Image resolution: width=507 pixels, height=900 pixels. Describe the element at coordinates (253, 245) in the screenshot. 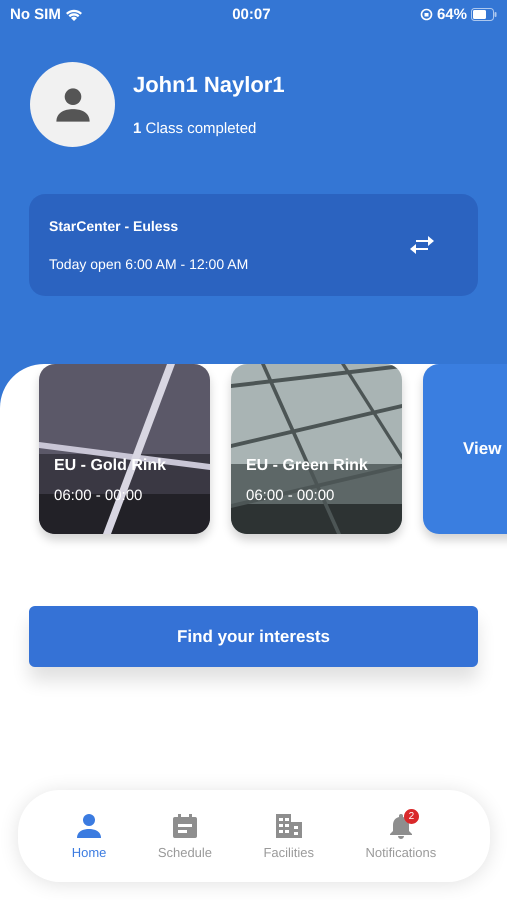

I see `location-card: StarCenter - Euless Today open 6:00 AM - 12:00 AM` at that location.